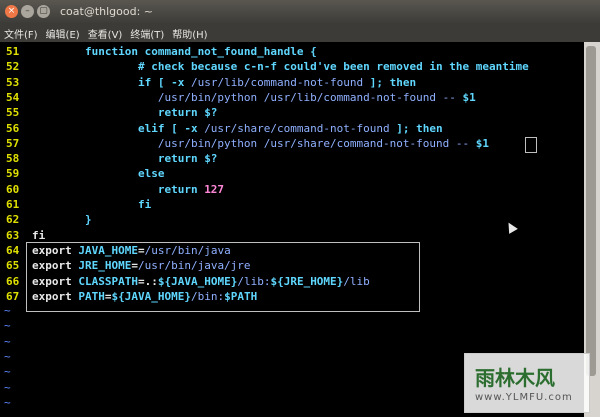 The height and width of the screenshot is (417, 600). Describe the element at coordinates (13, 220) in the screenshot. I see `line-number: 62` at that location.